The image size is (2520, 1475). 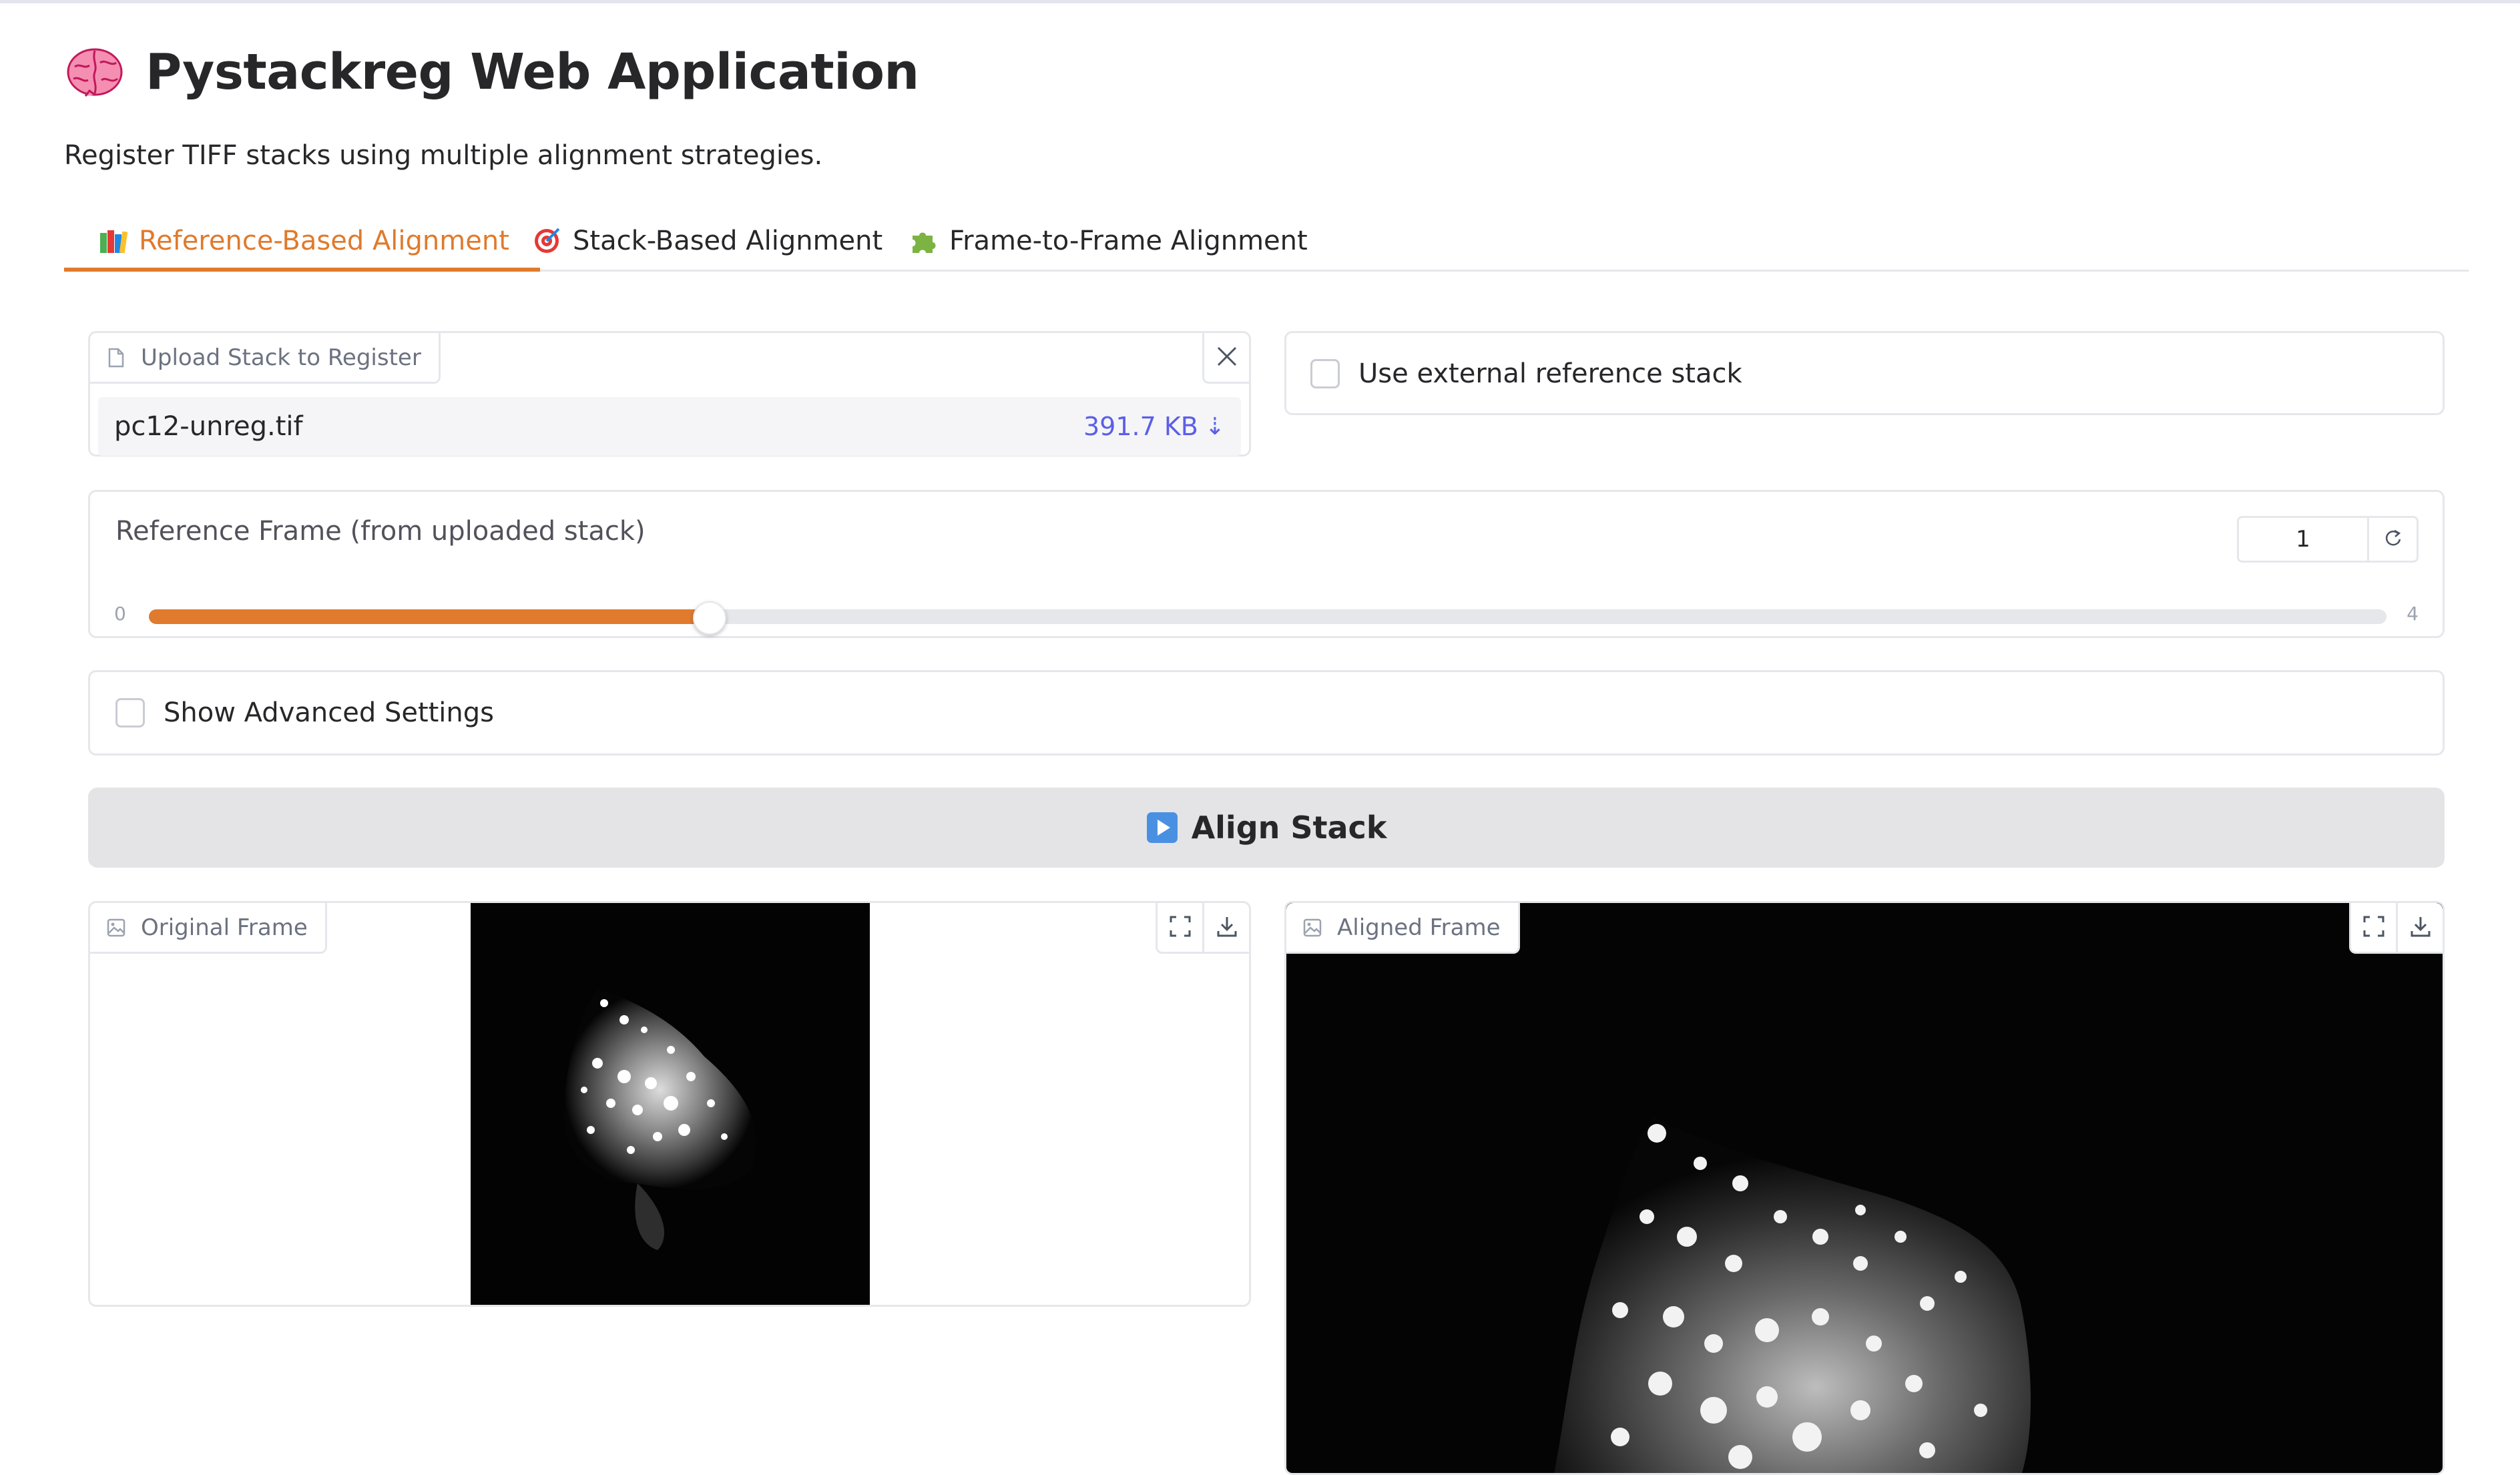 I want to click on original-download-button, so click(x=1225, y=928).